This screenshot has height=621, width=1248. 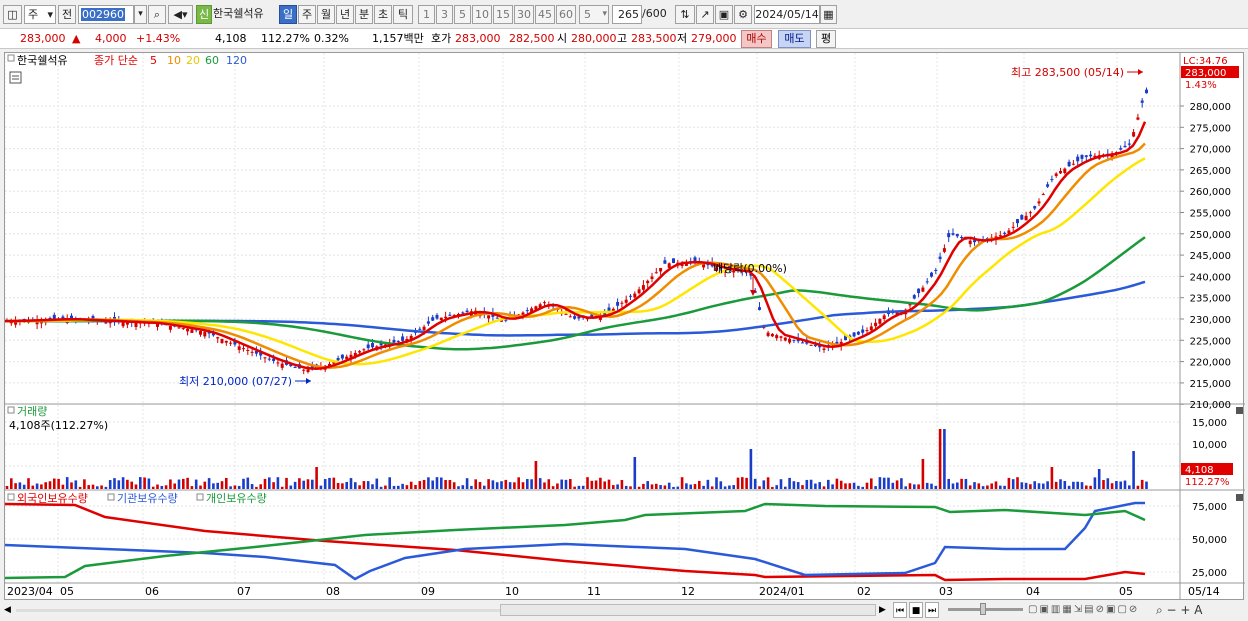 What do you see at coordinates (10, 610) in the screenshot?
I see `scroll-left-icon: ◀` at bounding box center [10, 610].